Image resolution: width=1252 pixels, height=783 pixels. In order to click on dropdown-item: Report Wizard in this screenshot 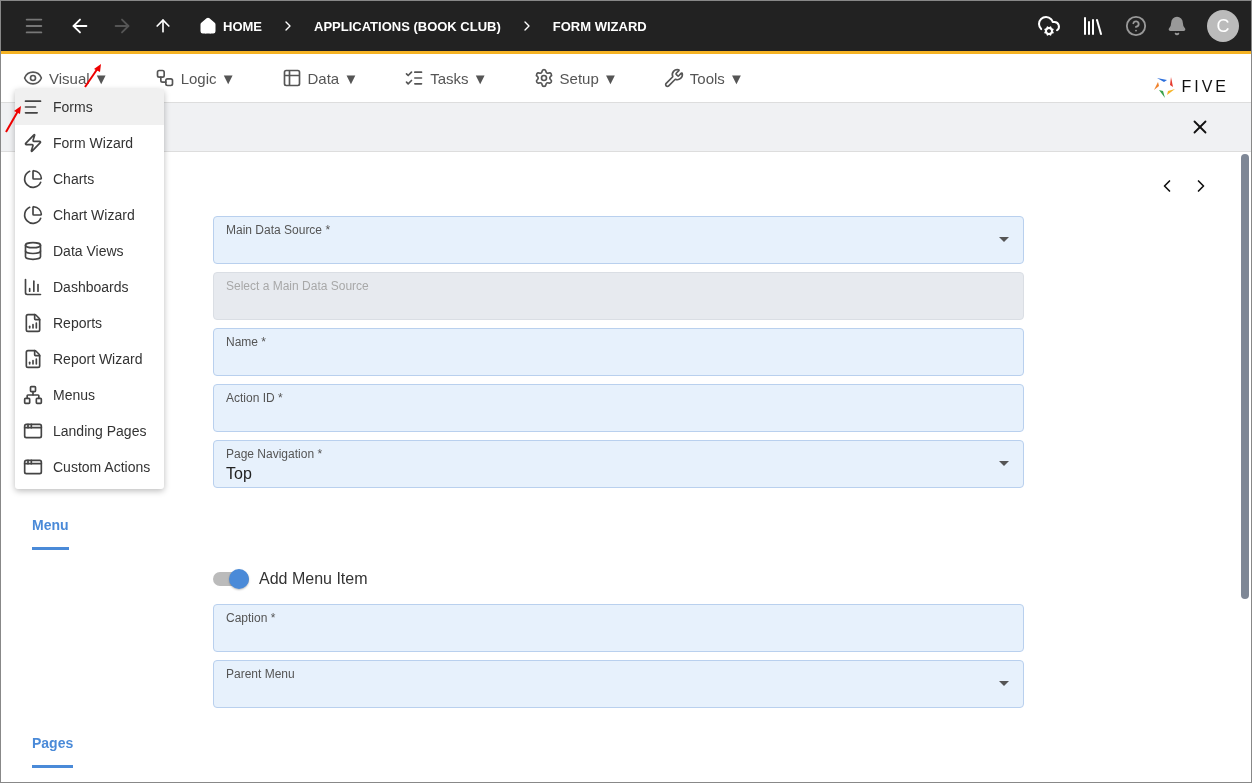, I will do `click(89, 359)`.